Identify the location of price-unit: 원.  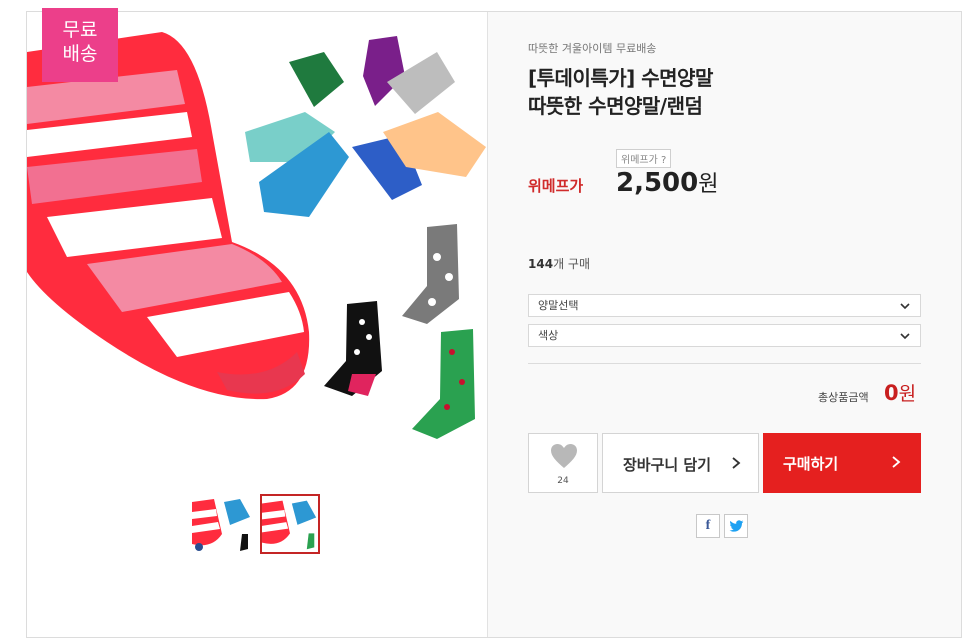
(708, 184).